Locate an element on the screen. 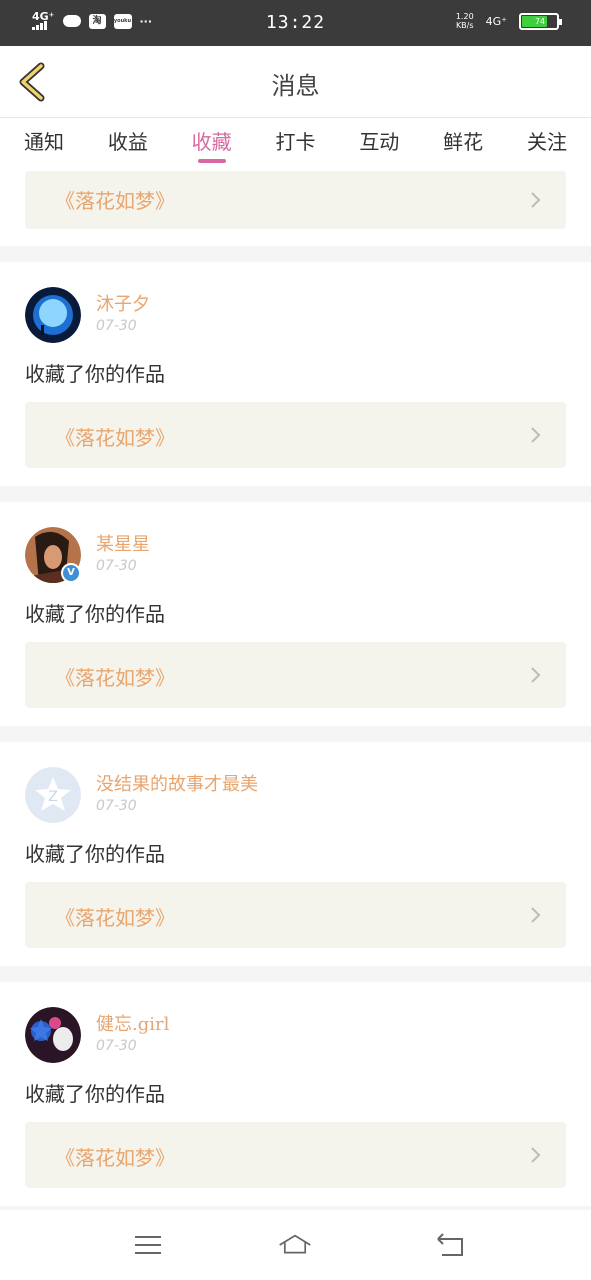 This screenshot has height=1280, width=591. battery-icon: 74 is located at coordinates (540, 21).